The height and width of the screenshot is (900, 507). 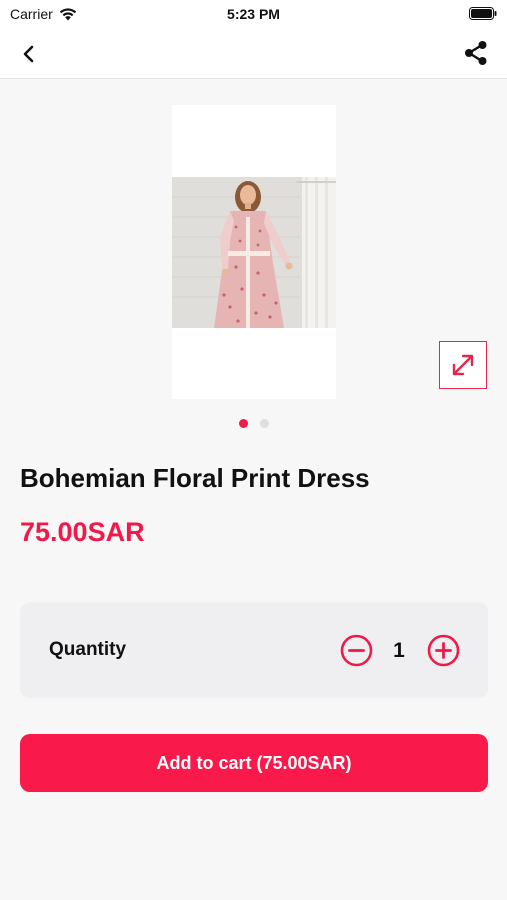 What do you see at coordinates (195, 478) in the screenshot?
I see `product-title: Bohemian Floral Print Dress` at bounding box center [195, 478].